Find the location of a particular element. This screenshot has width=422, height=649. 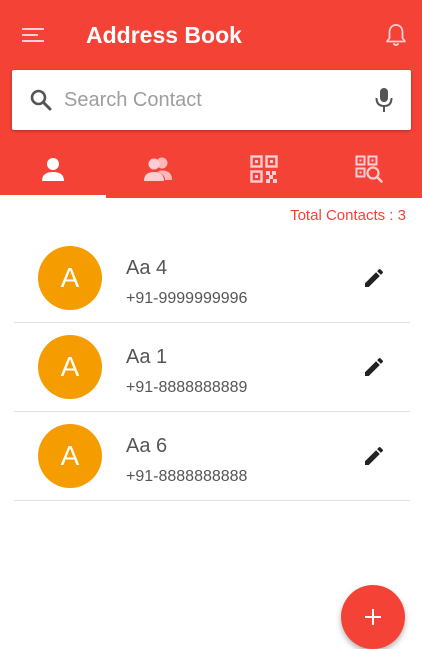

tab-bar is located at coordinates (211, 169).